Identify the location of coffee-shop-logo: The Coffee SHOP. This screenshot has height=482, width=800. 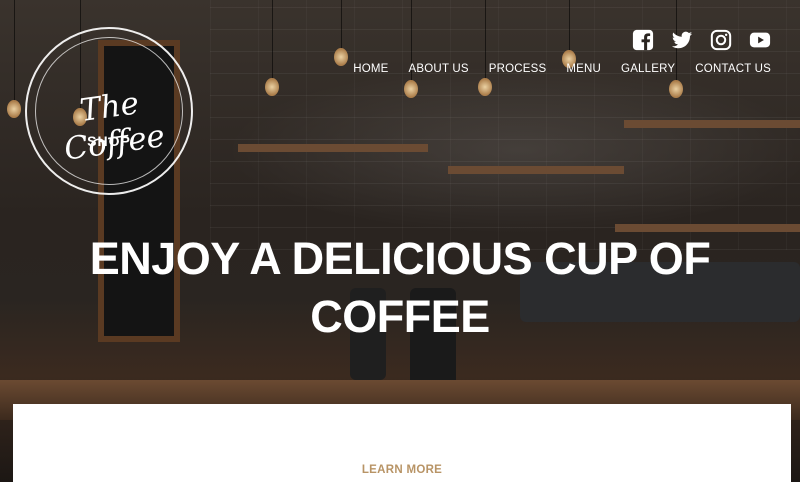
(109, 111).